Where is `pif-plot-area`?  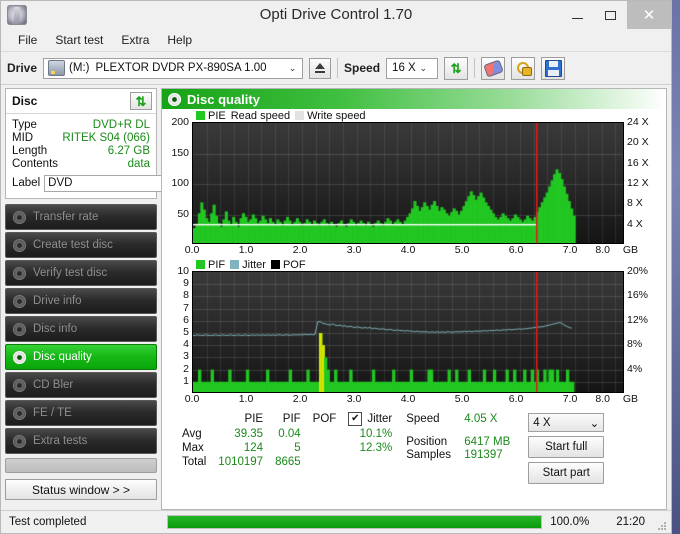 pif-plot-area is located at coordinates (408, 332).